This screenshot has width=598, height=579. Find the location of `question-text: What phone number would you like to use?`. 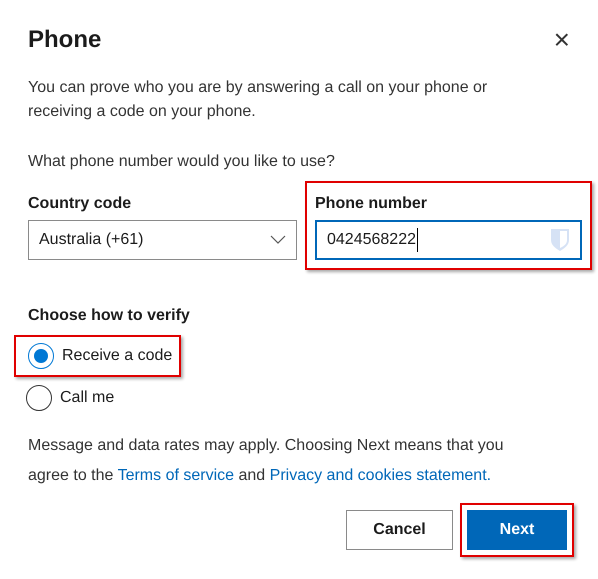

question-text: What phone number would you like to use? is located at coordinates (181, 162).